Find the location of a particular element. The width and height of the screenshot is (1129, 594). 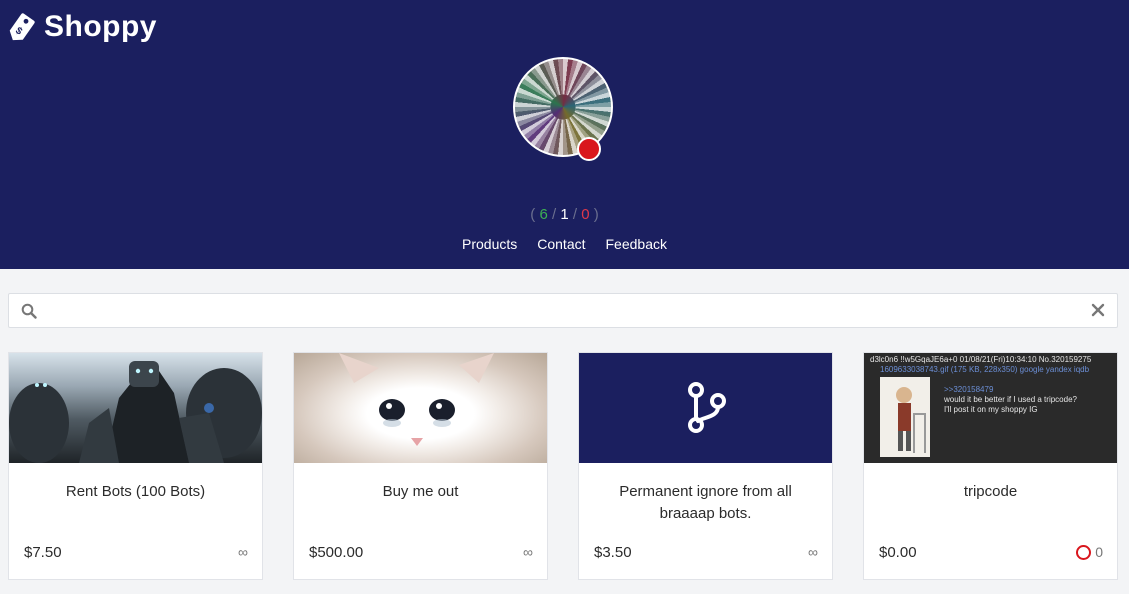

tag-logo-icon: $ is located at coordinates (22, 27).